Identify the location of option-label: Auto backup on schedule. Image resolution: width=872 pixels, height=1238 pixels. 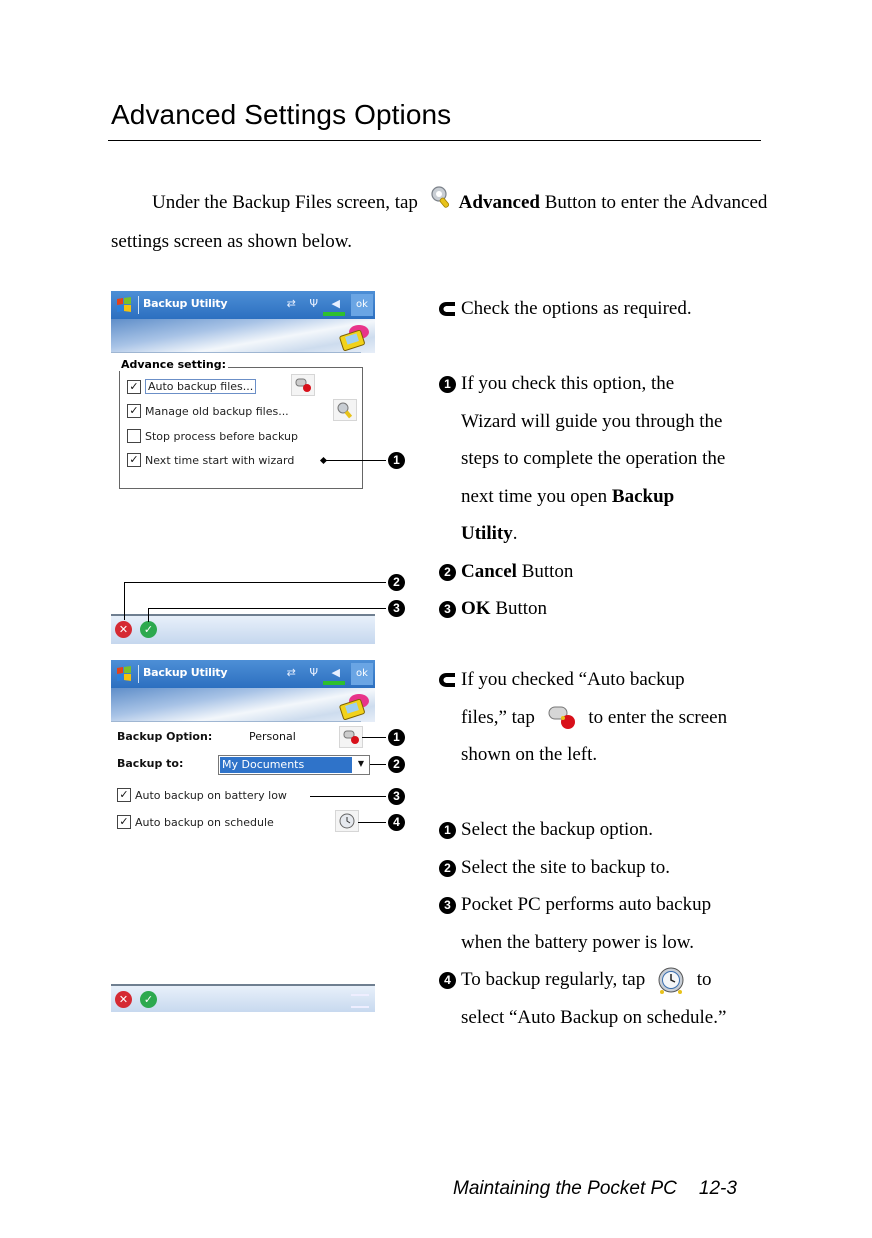
(204, 822).